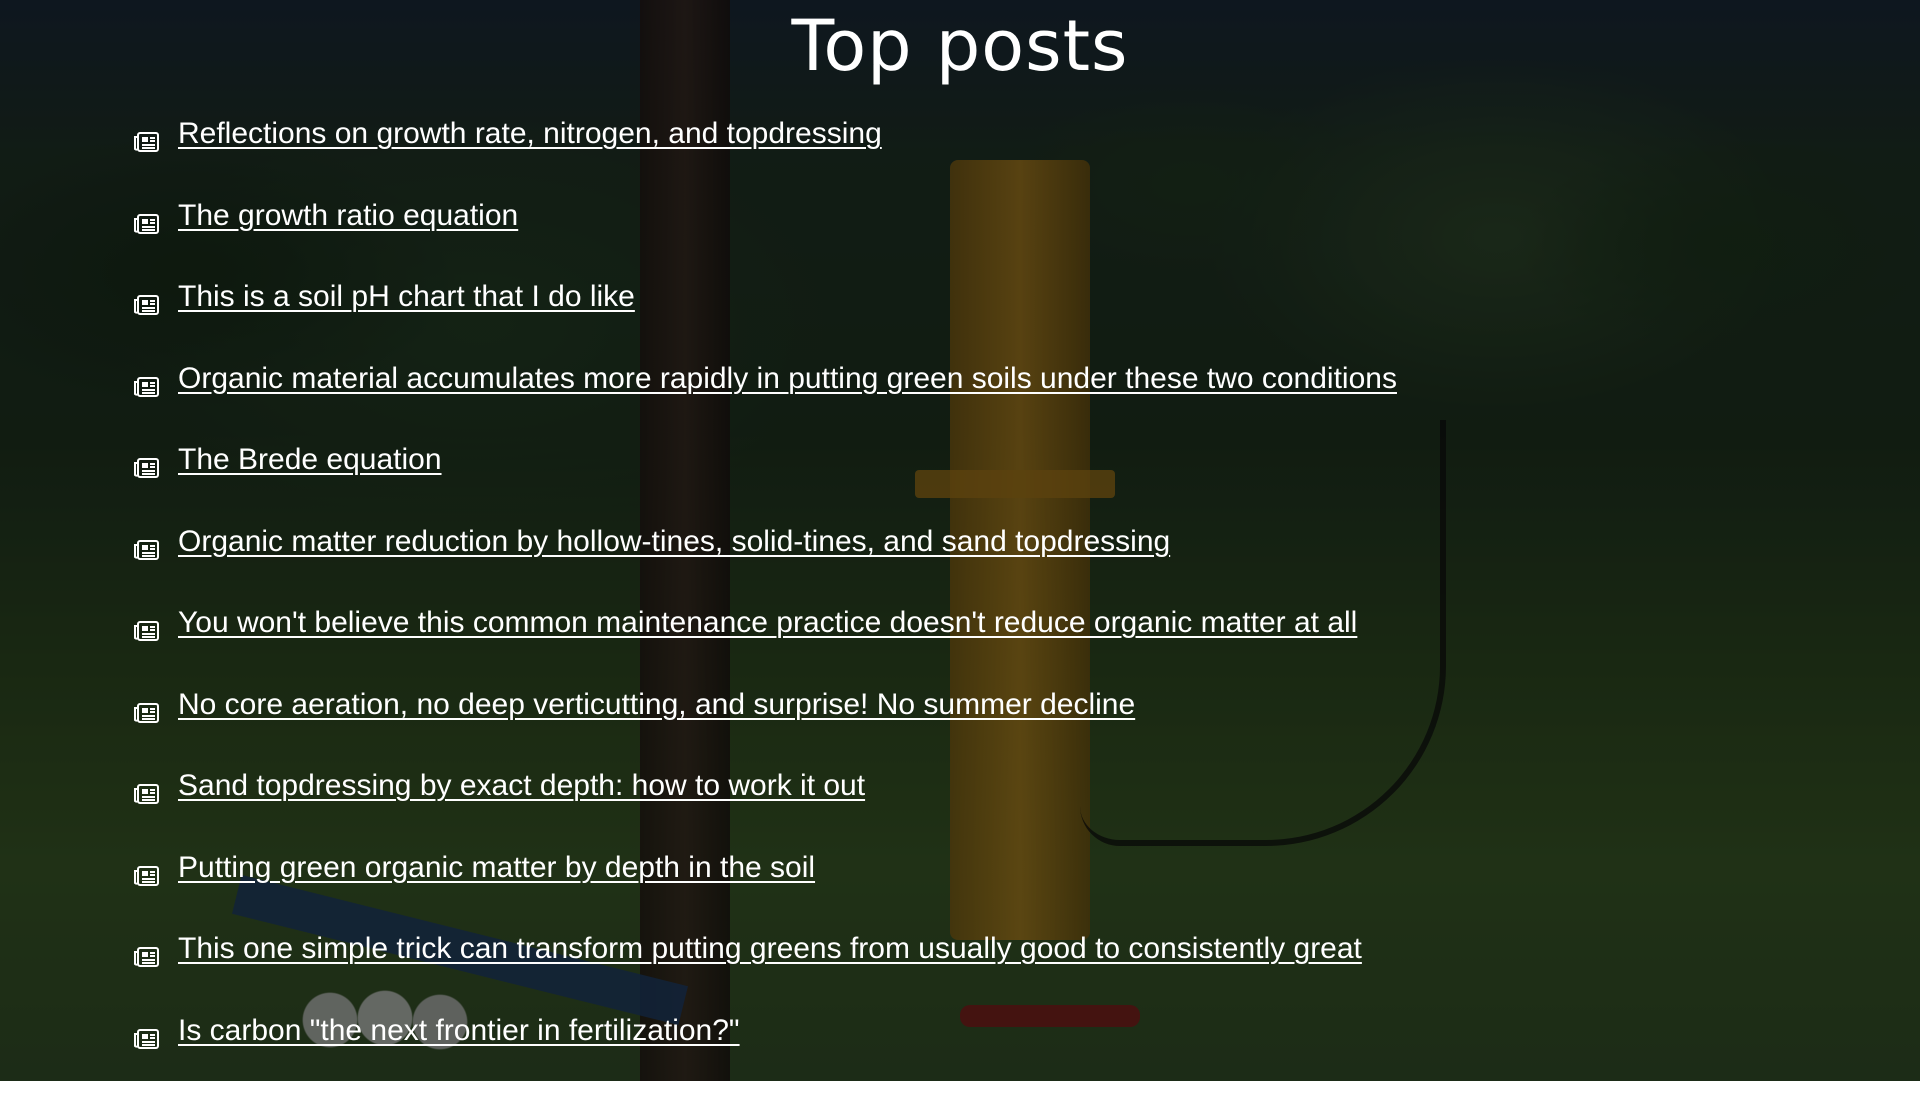 This screenshot has width=1920, height=1095. What do you see at coordinates (310, 460) in the screenshot?
I see `post-link: The Brede equation` at bounding box center [310, 460].